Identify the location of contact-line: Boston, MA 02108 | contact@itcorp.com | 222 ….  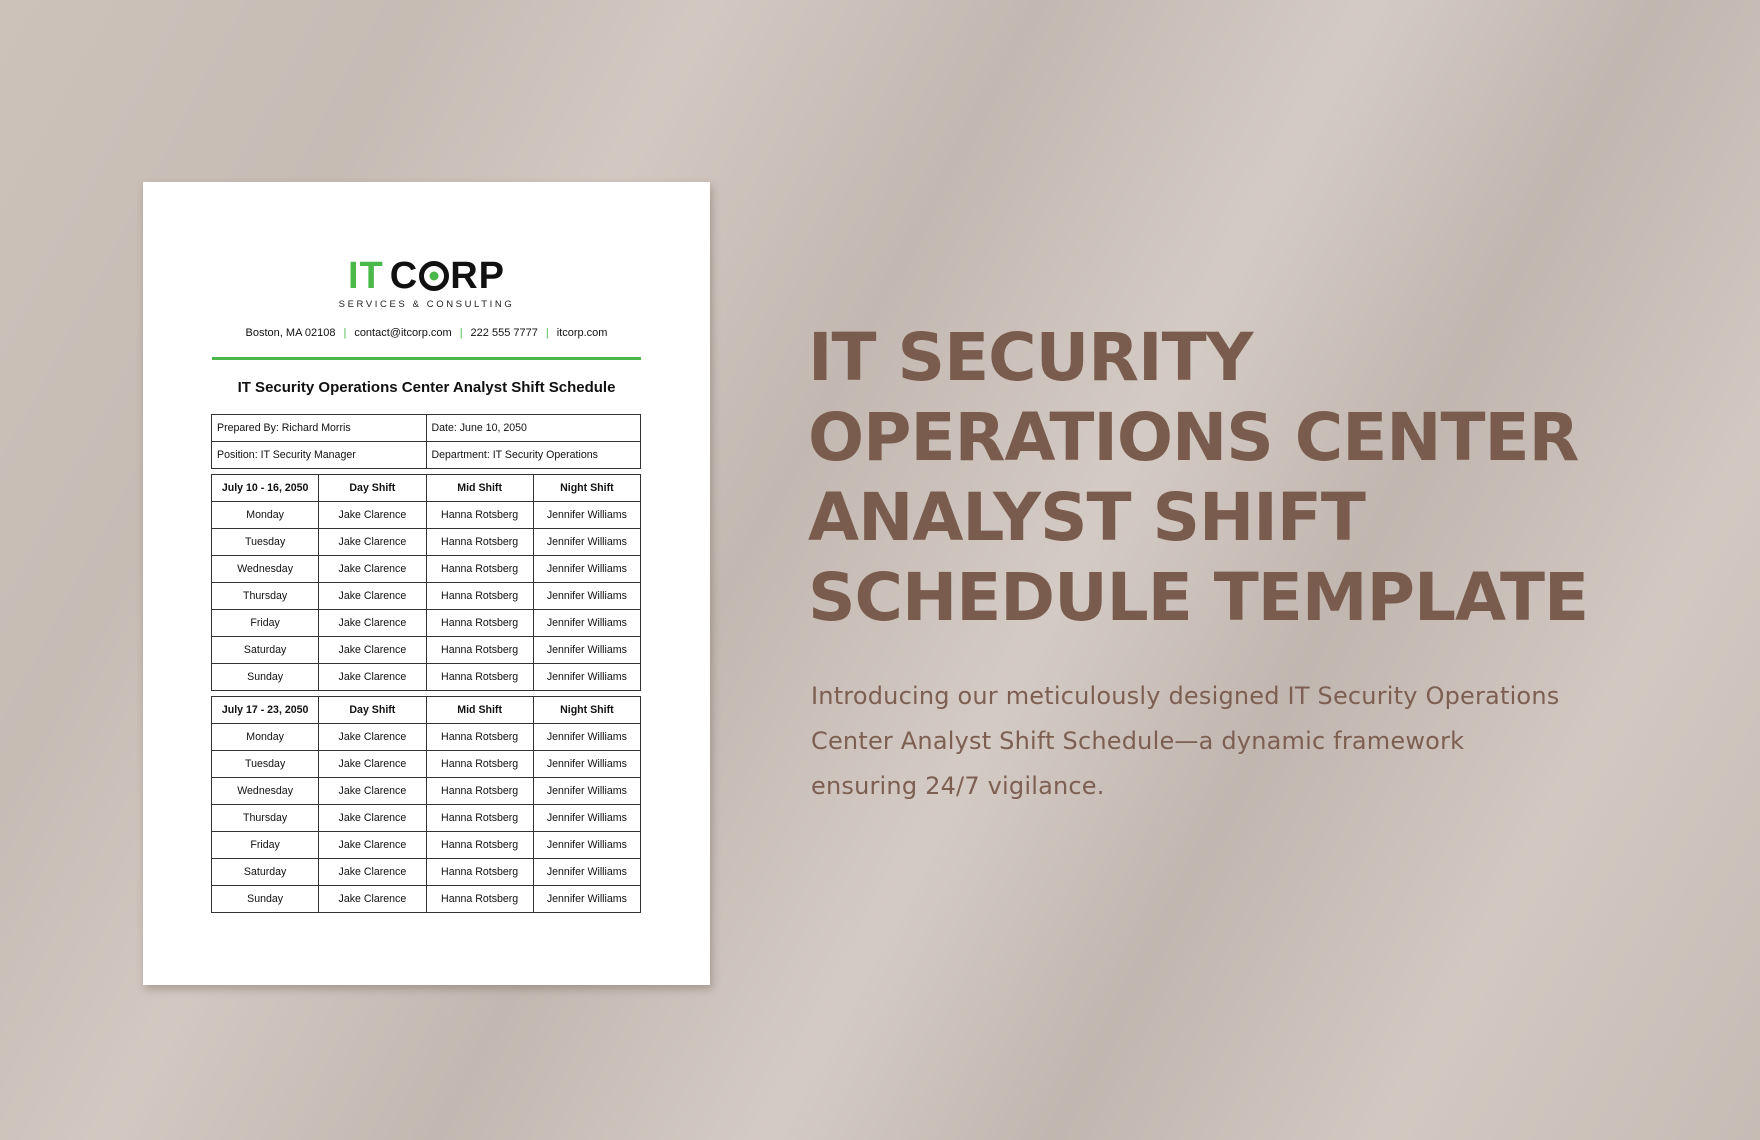
(426, 333).